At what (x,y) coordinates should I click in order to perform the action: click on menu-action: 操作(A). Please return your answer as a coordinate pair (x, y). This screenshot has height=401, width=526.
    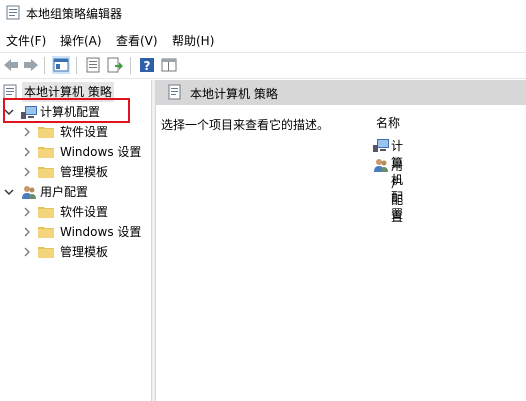
    Looking at the image, I should click on (81, 40).